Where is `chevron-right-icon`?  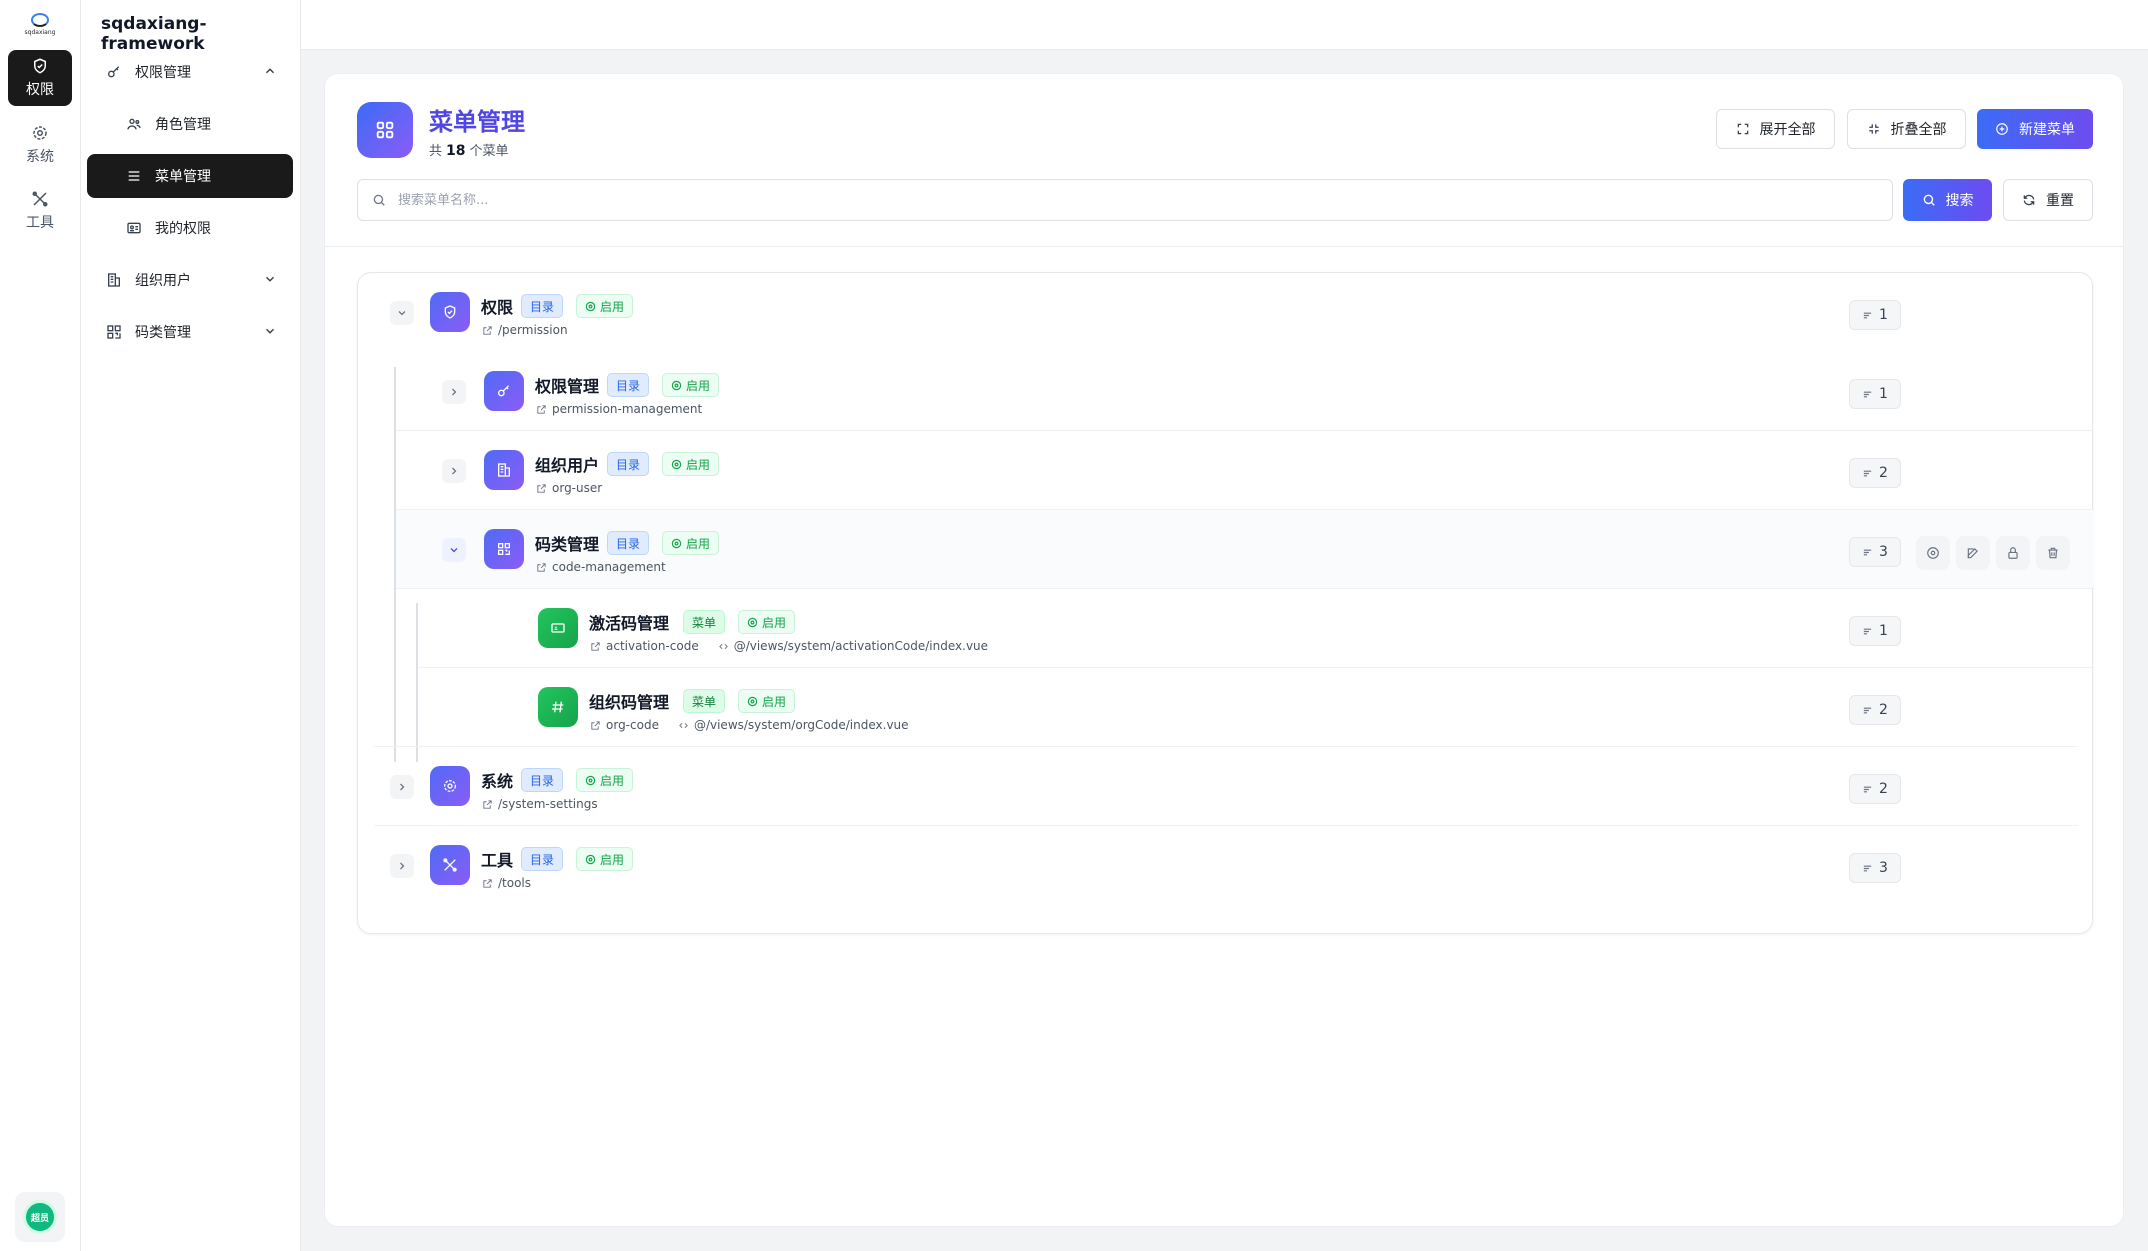
chevron-right-icon is located at coordinates (454, 392).